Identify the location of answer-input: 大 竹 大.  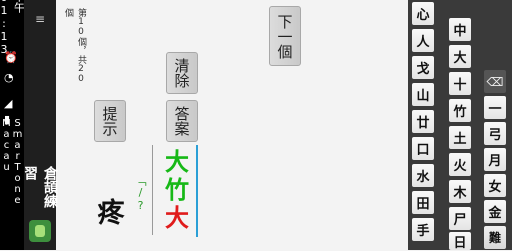
(177, 190).